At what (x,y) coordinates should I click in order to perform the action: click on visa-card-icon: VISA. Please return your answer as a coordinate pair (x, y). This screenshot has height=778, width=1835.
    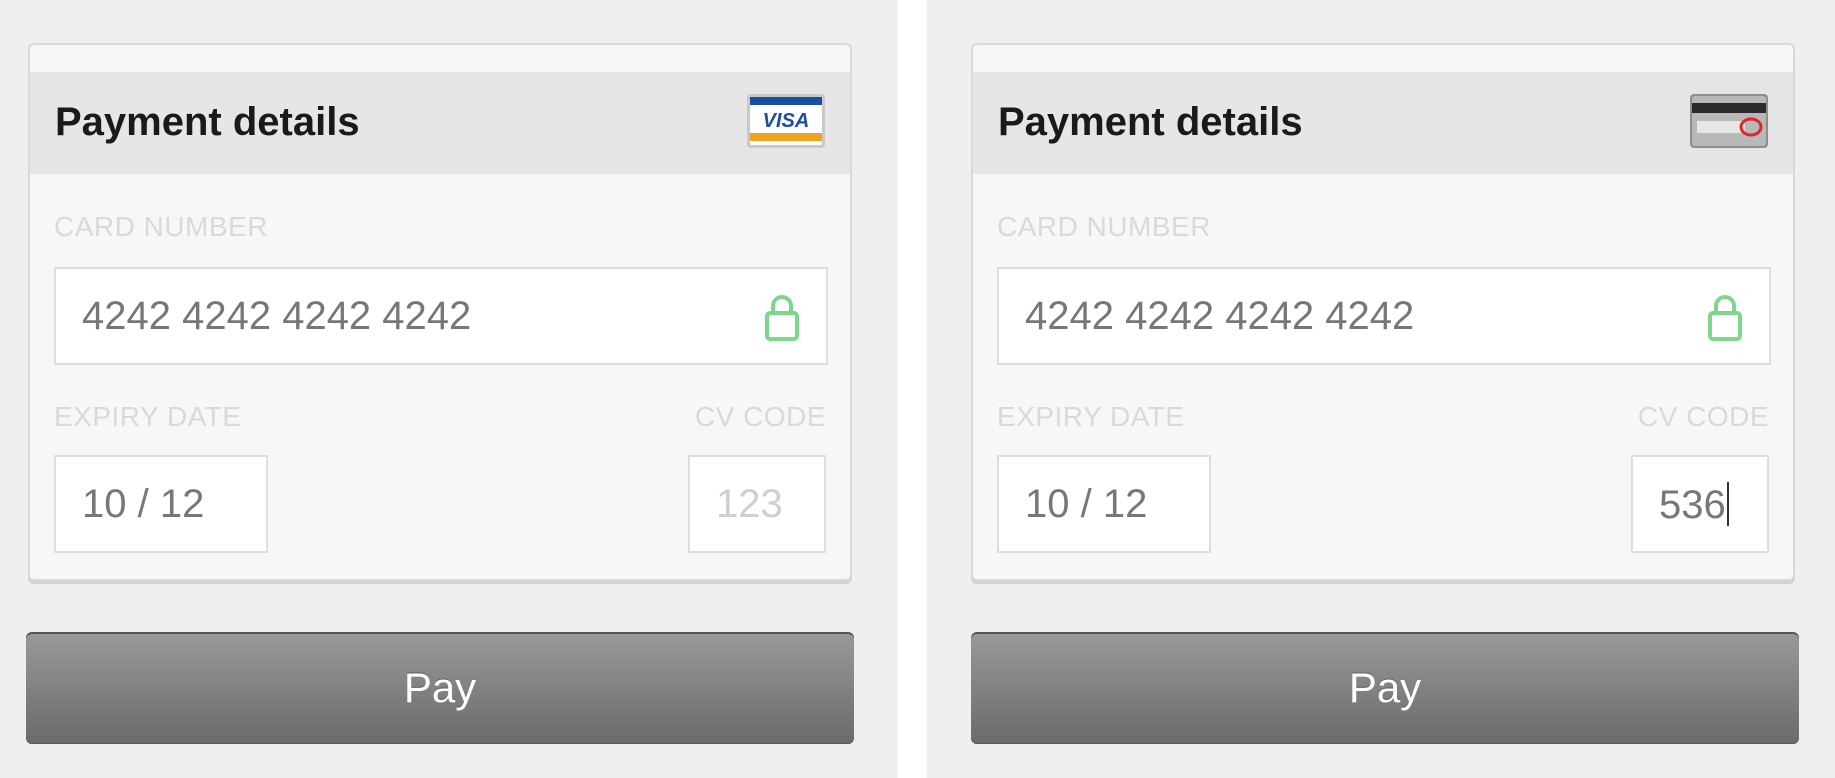
    Looking at the image, I should click on (786, 121).